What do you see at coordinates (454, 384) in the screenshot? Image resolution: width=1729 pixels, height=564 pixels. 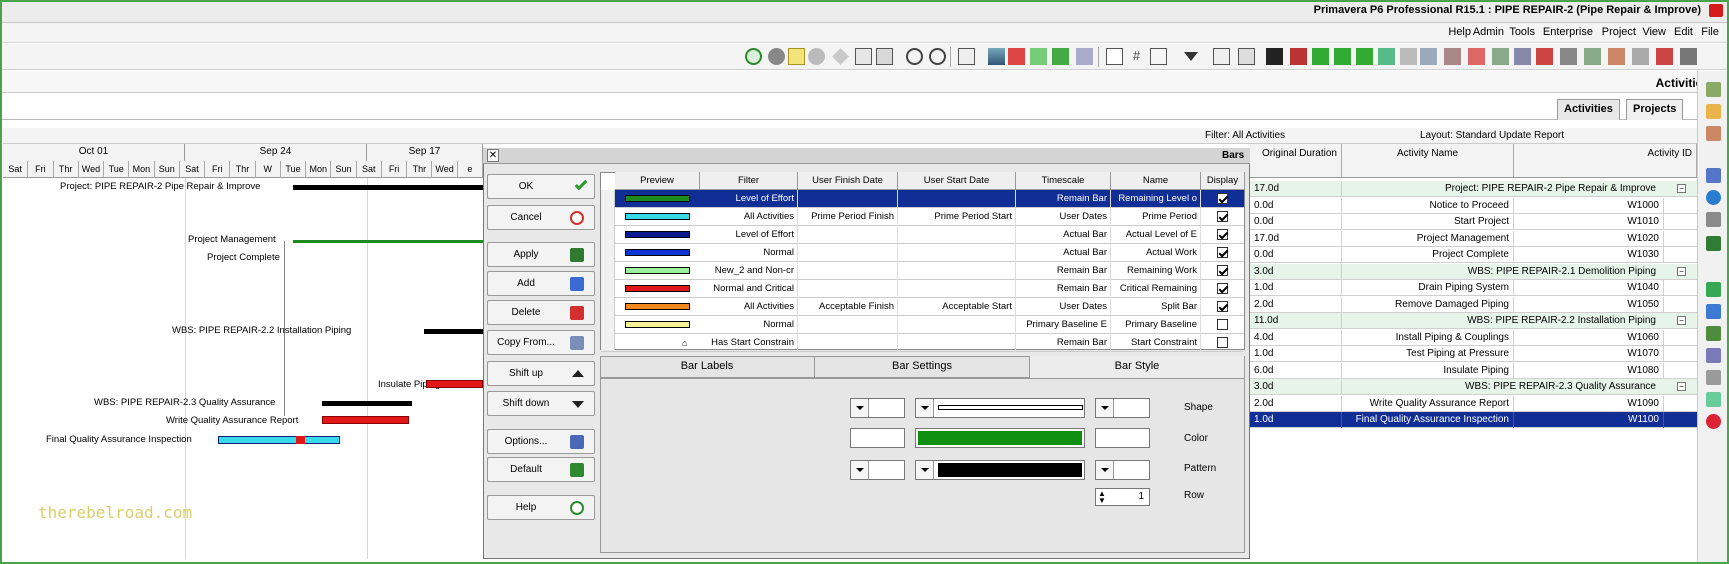 I see `insulate-piping-bar` at bounding box center [454, 384].